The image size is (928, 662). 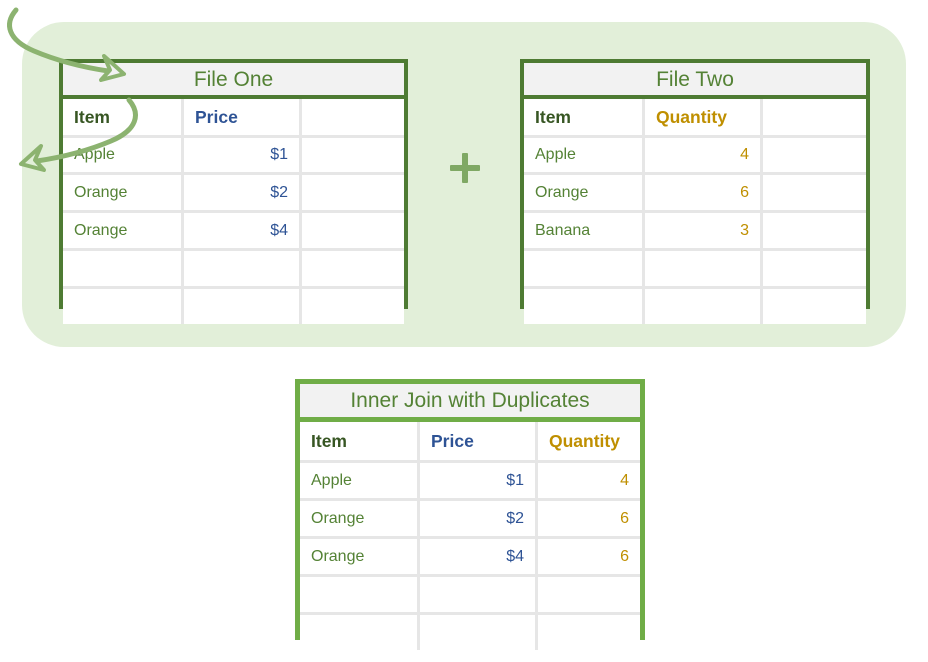 I want to click on file-two-header-blank, so click(x=814, y=117).